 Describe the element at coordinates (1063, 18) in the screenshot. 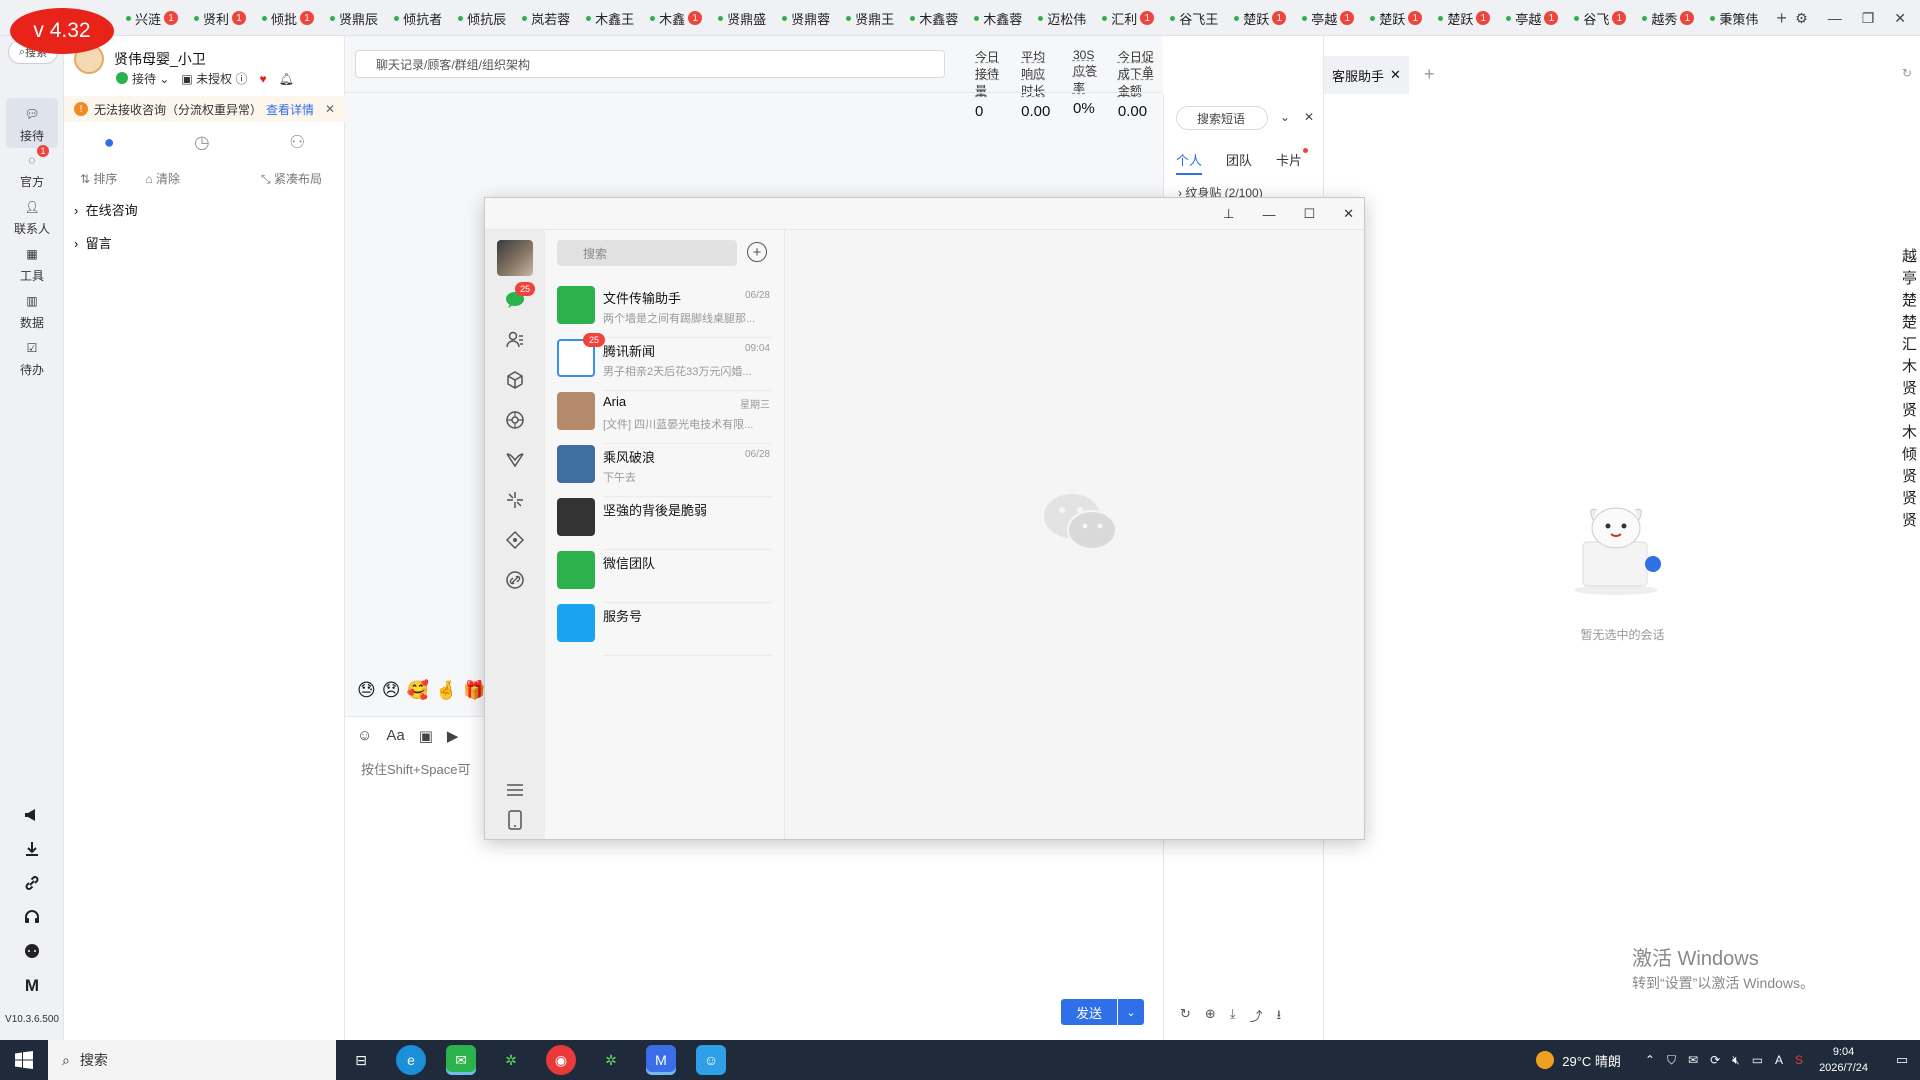

I see `shop-tab: 迈松伟` at that location.